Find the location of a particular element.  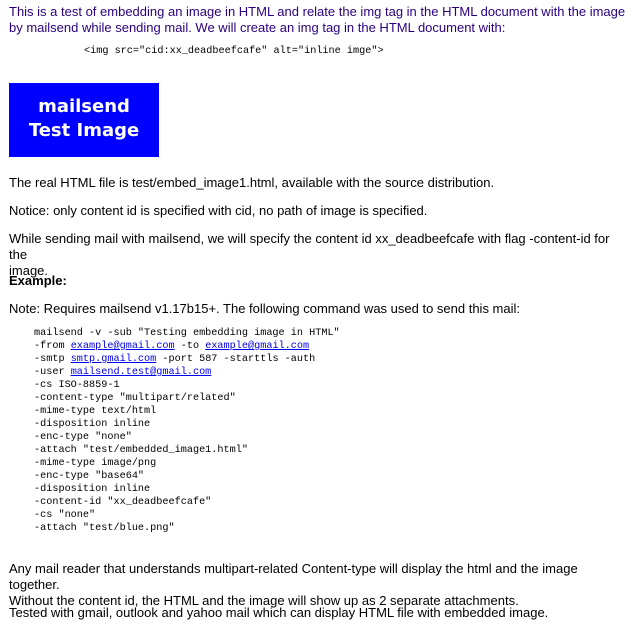

test-image: mailsend Test Image is located at coordinates (84, 120).